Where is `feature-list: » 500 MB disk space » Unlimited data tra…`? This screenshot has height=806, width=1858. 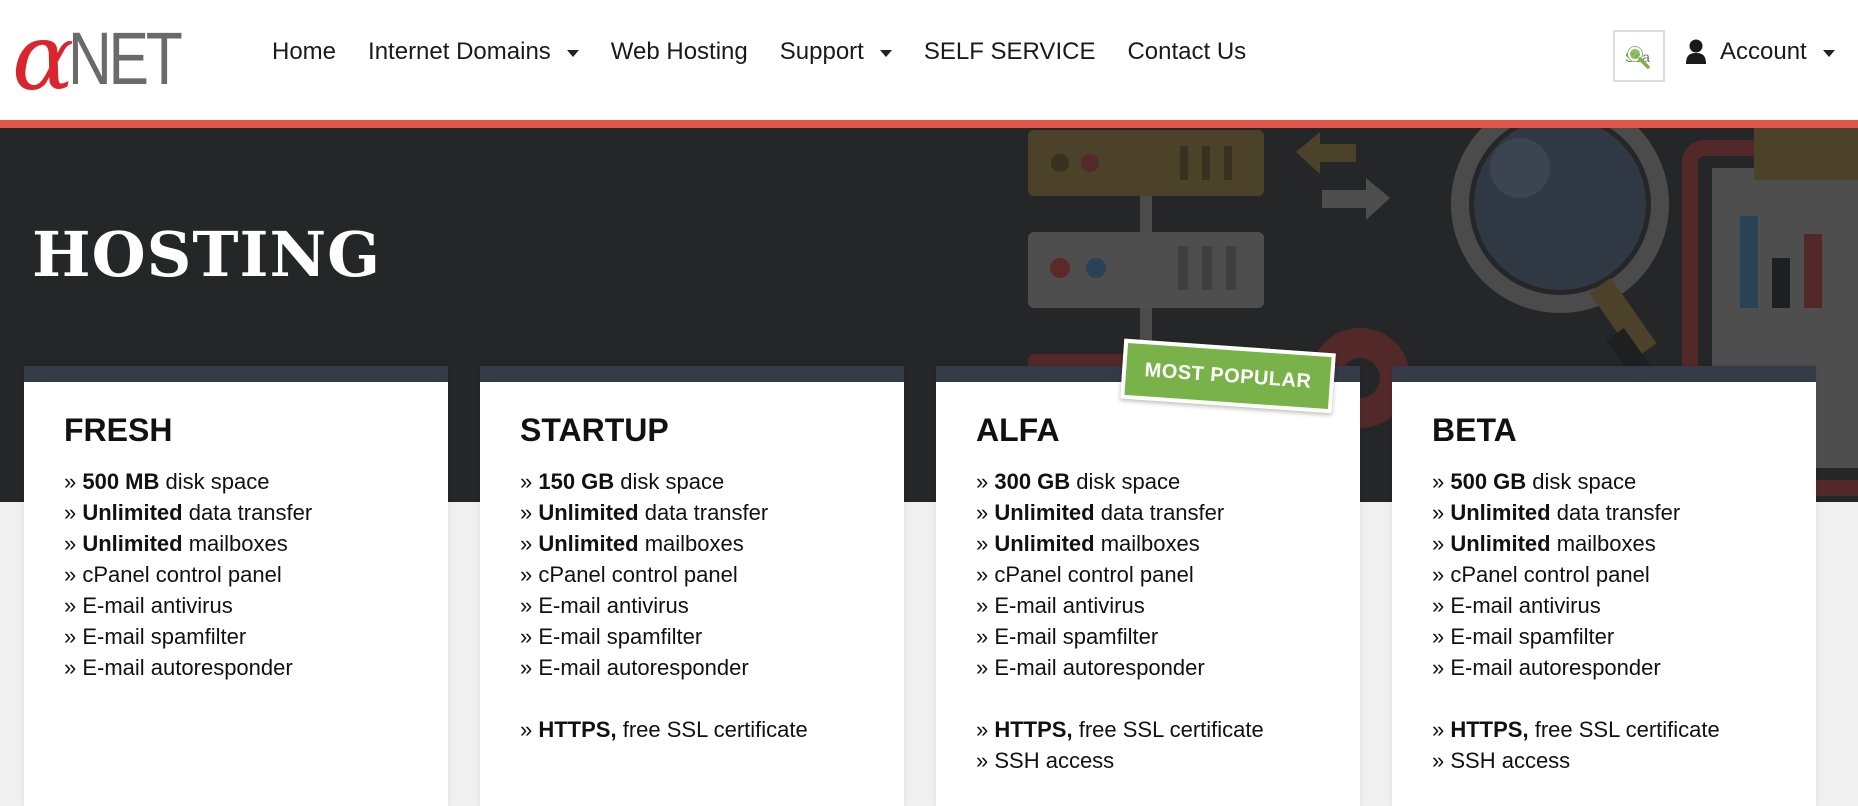
feature-list: » 500 MB disk space » Unlimited data tra… is located at coordinates (188, 574).